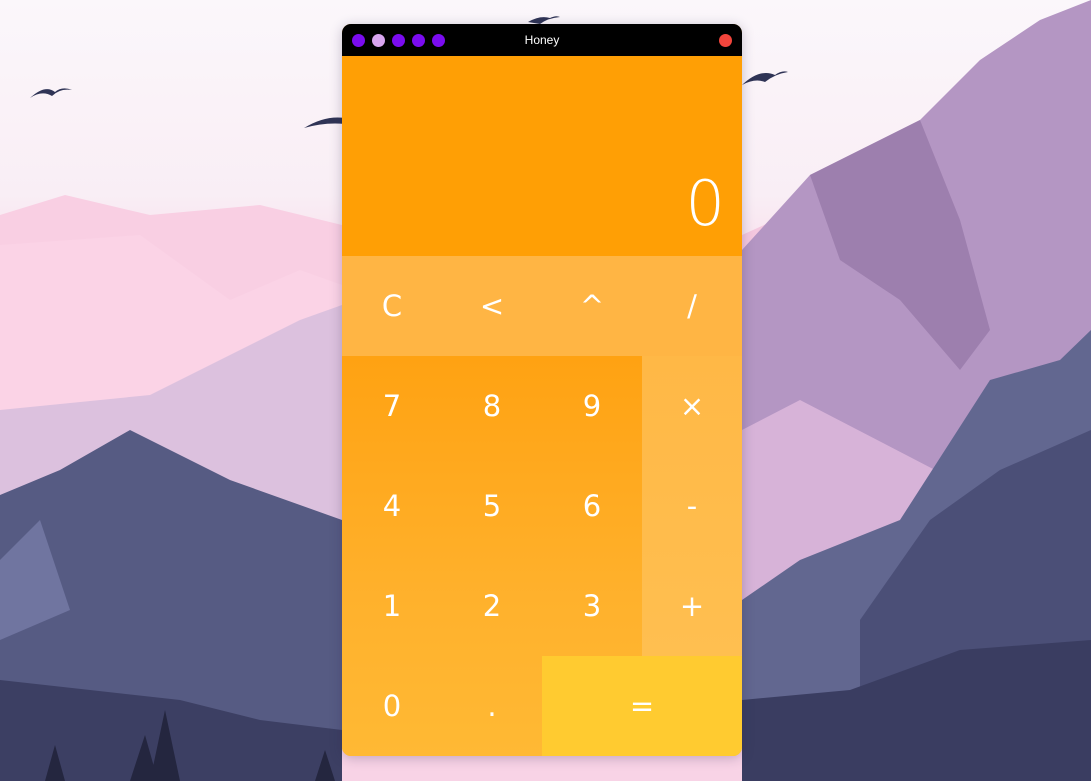 The height and width of the screenshot is (781, 1091). What do you see at coordinates (692, 506) in the screenshot?
I see `subtract-button: -` at bounding box center [692, 506].